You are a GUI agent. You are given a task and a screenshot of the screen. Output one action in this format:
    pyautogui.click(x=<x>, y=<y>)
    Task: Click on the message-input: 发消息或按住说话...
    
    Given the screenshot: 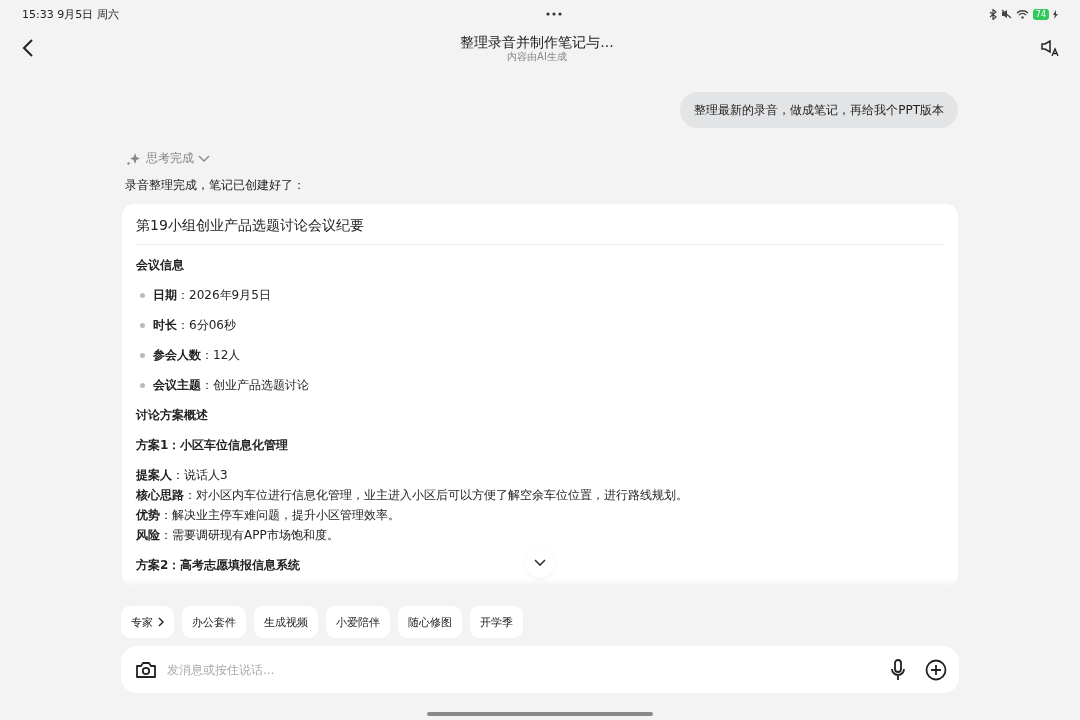 What is the action you would take?
    pyautogui.click(x=524, y=669)
    